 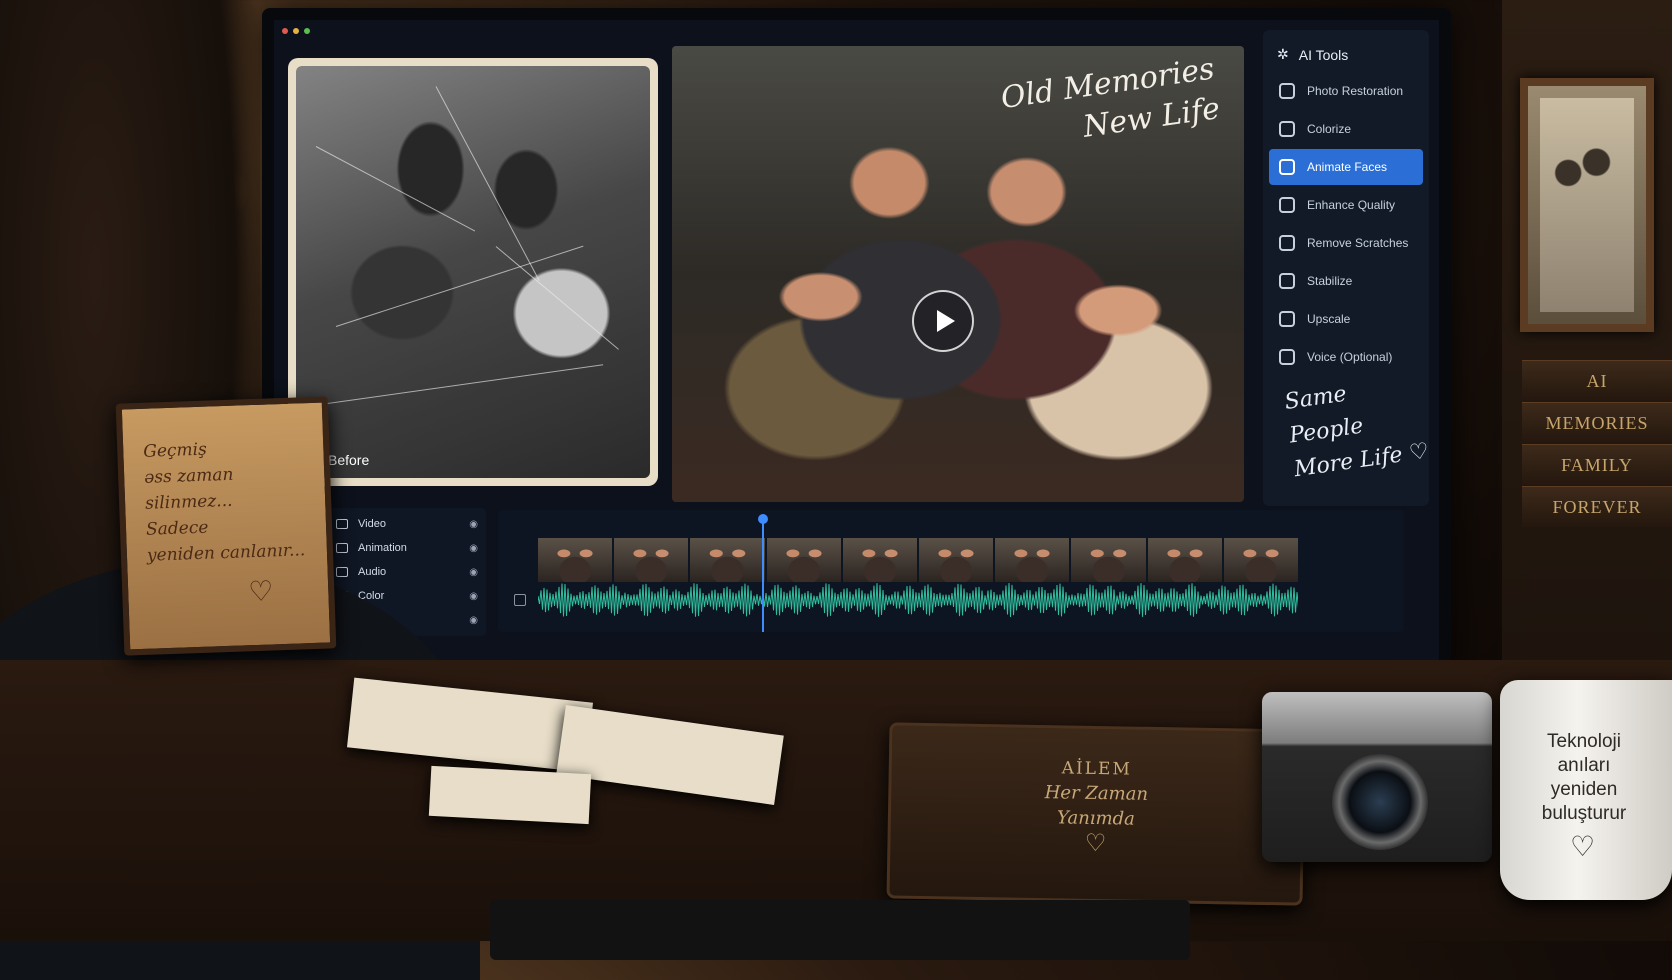 I want to click on waveform-path, so click(x=918, y=600).